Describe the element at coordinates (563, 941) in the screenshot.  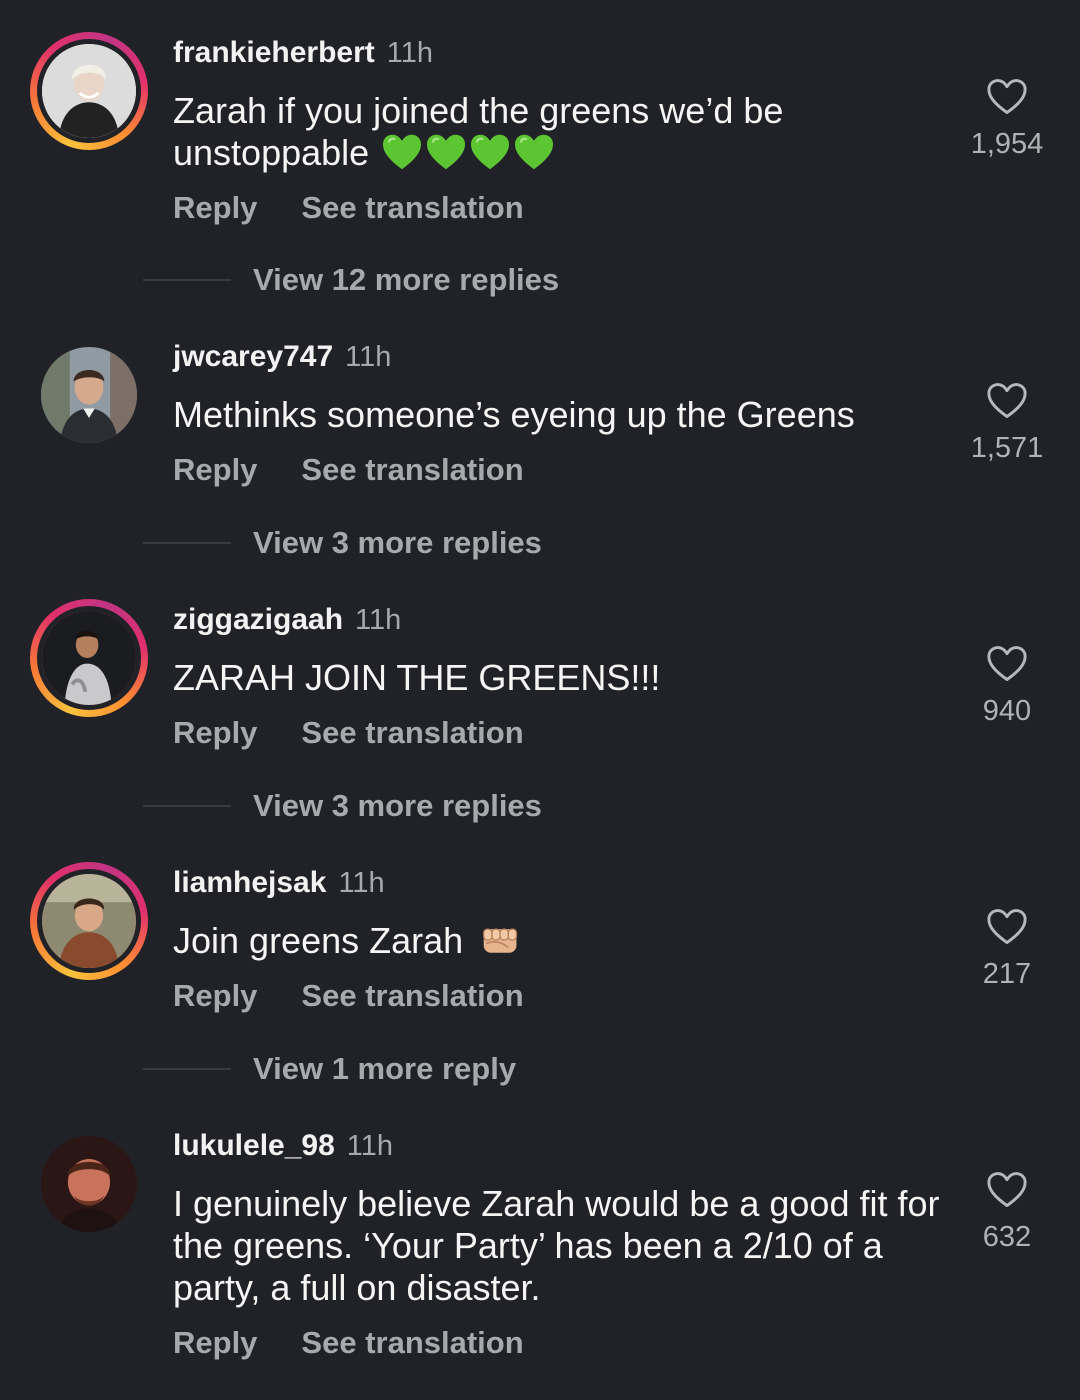
I see `comment-text: Join greens Zarah` at that location.